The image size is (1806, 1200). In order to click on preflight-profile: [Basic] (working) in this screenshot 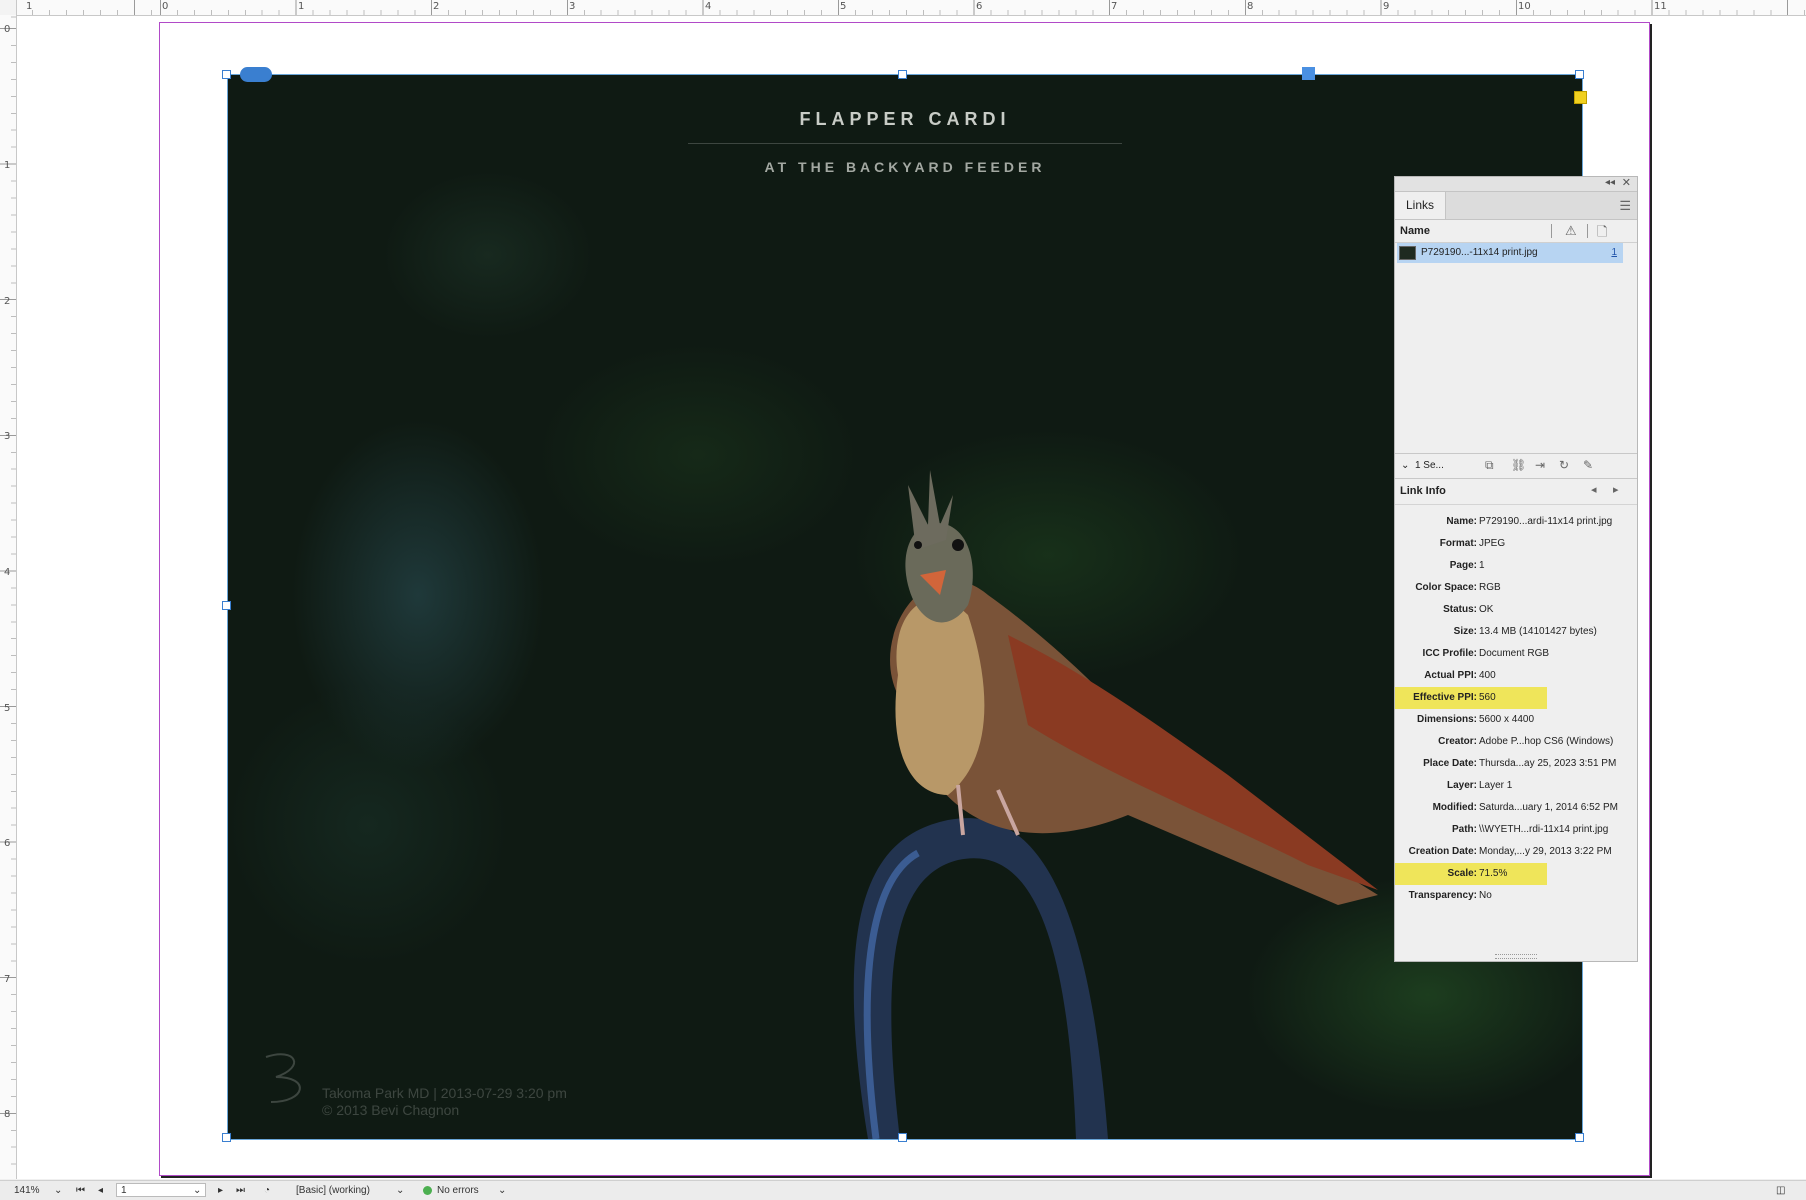, I will do `click(333, 1190)`.